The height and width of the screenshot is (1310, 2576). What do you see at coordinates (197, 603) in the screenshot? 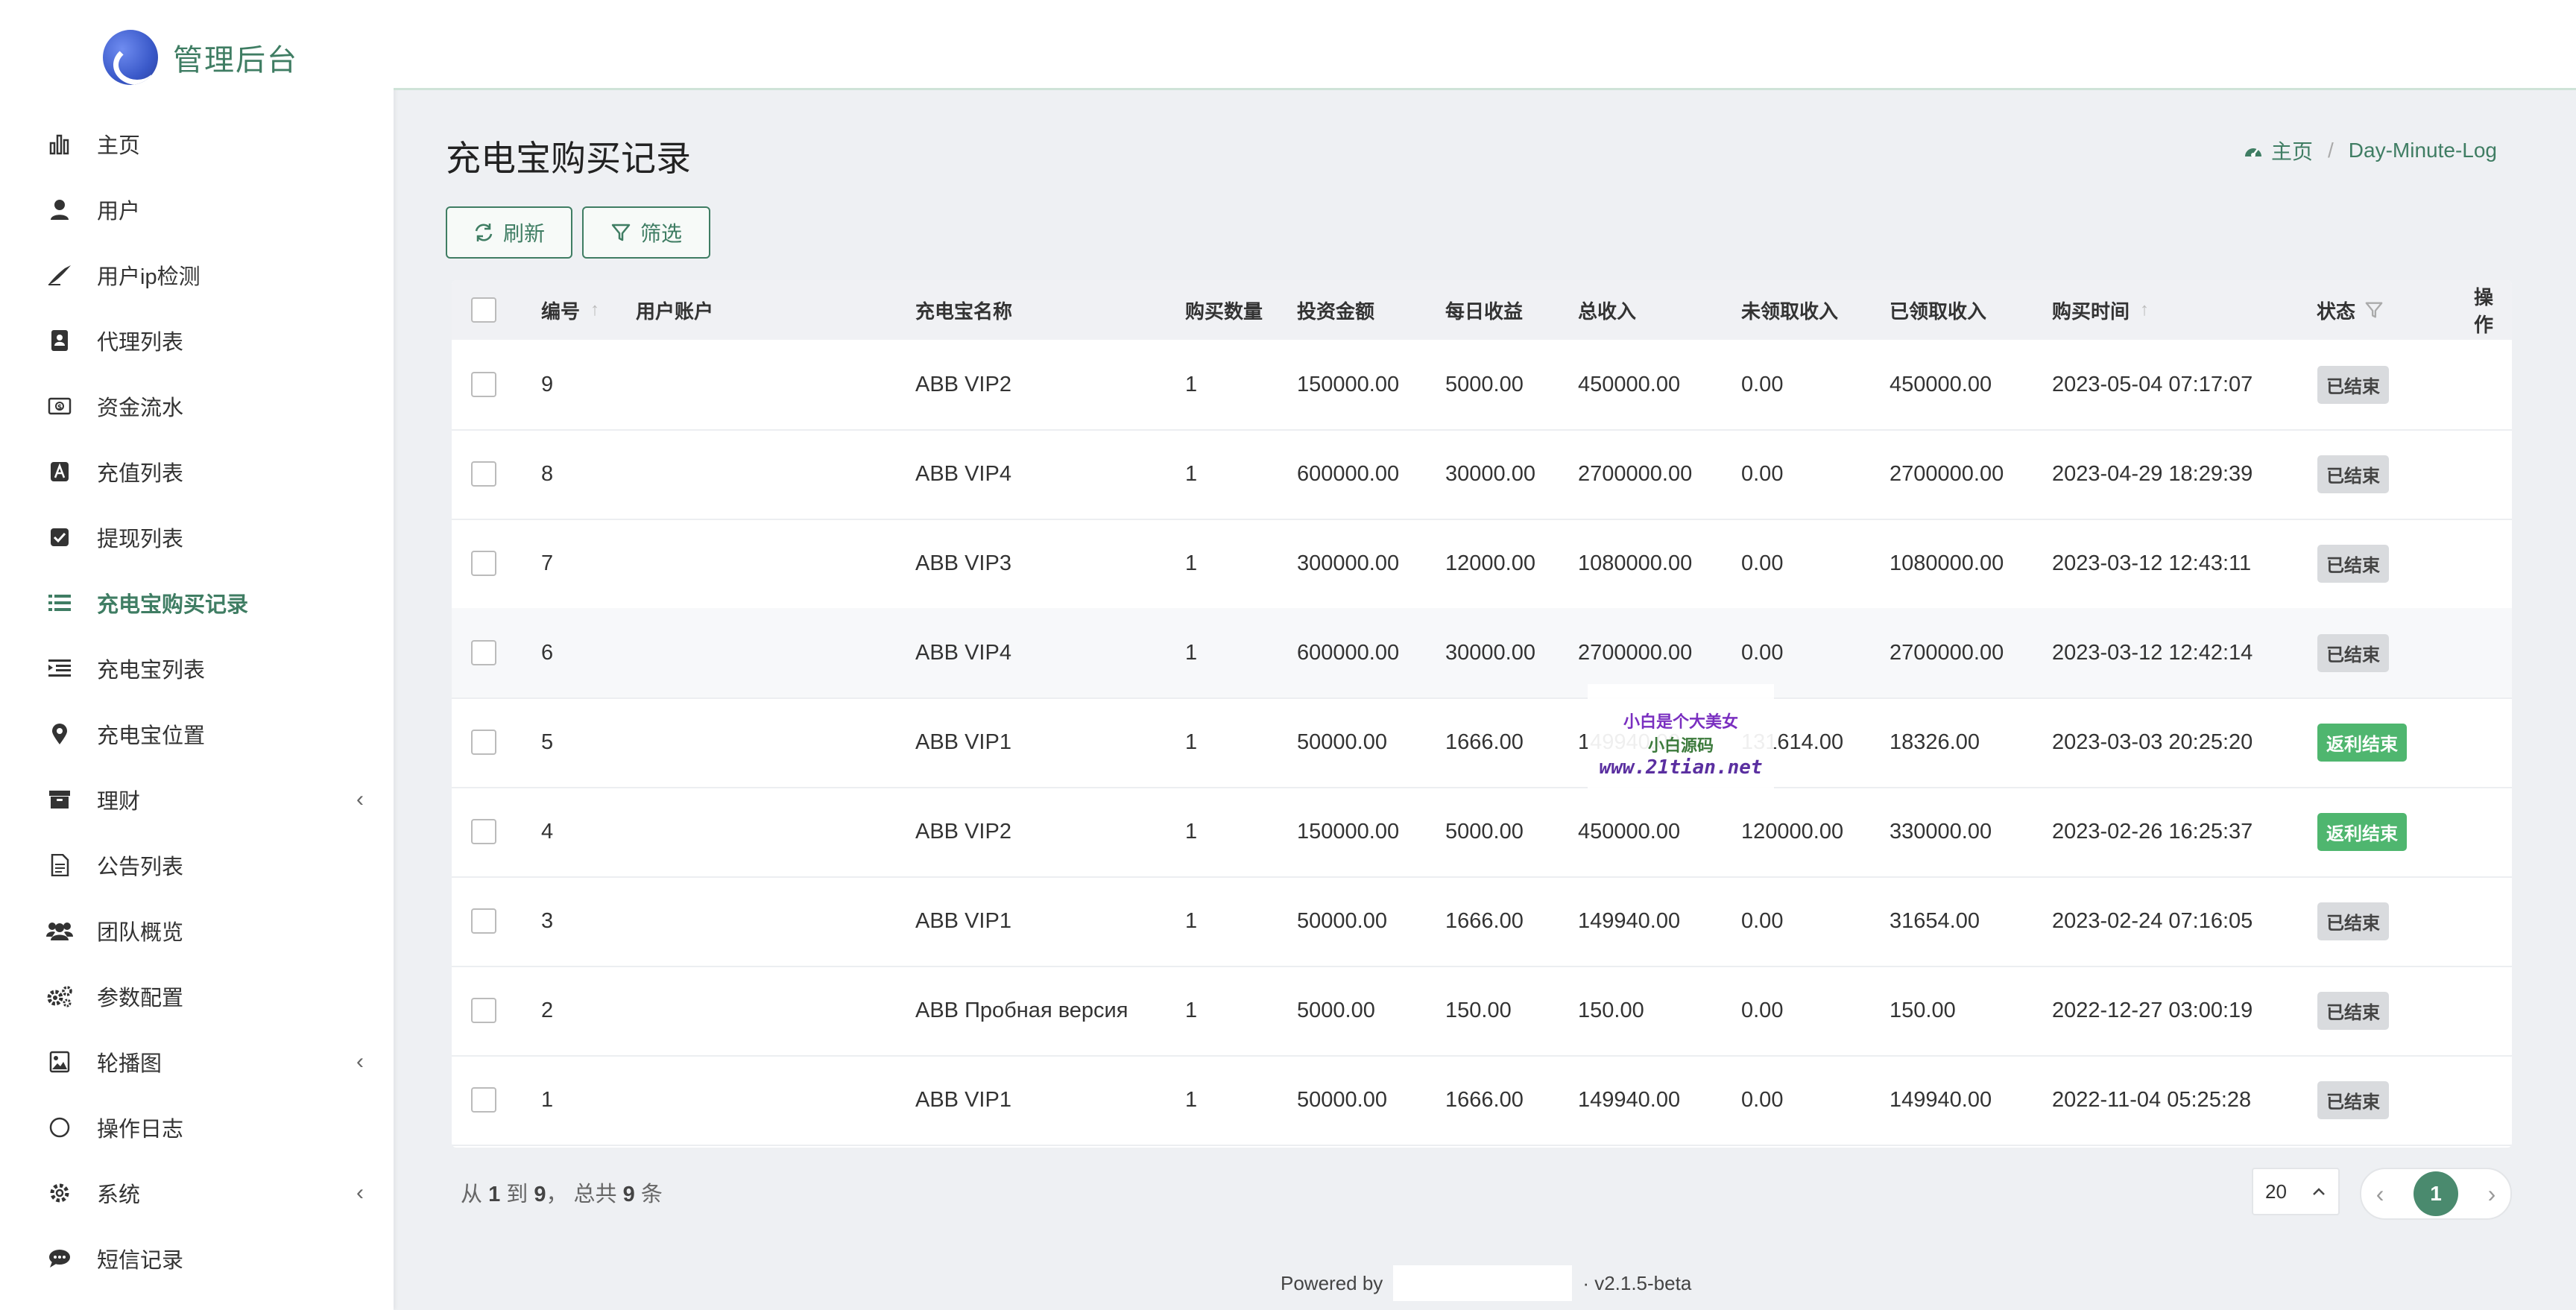
I see `sidebar-item-7: 充电宝购买记录` at bounding box center [197, 603].